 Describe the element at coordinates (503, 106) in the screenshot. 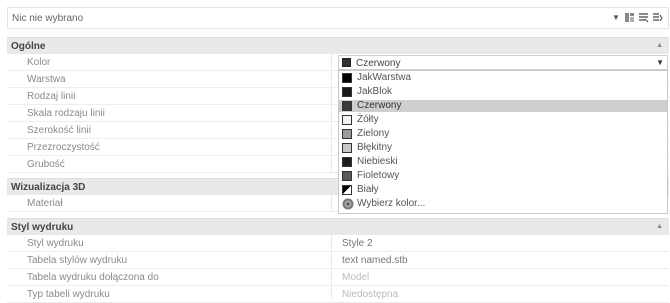

I see `color-option-red: Czerwony` at that location.